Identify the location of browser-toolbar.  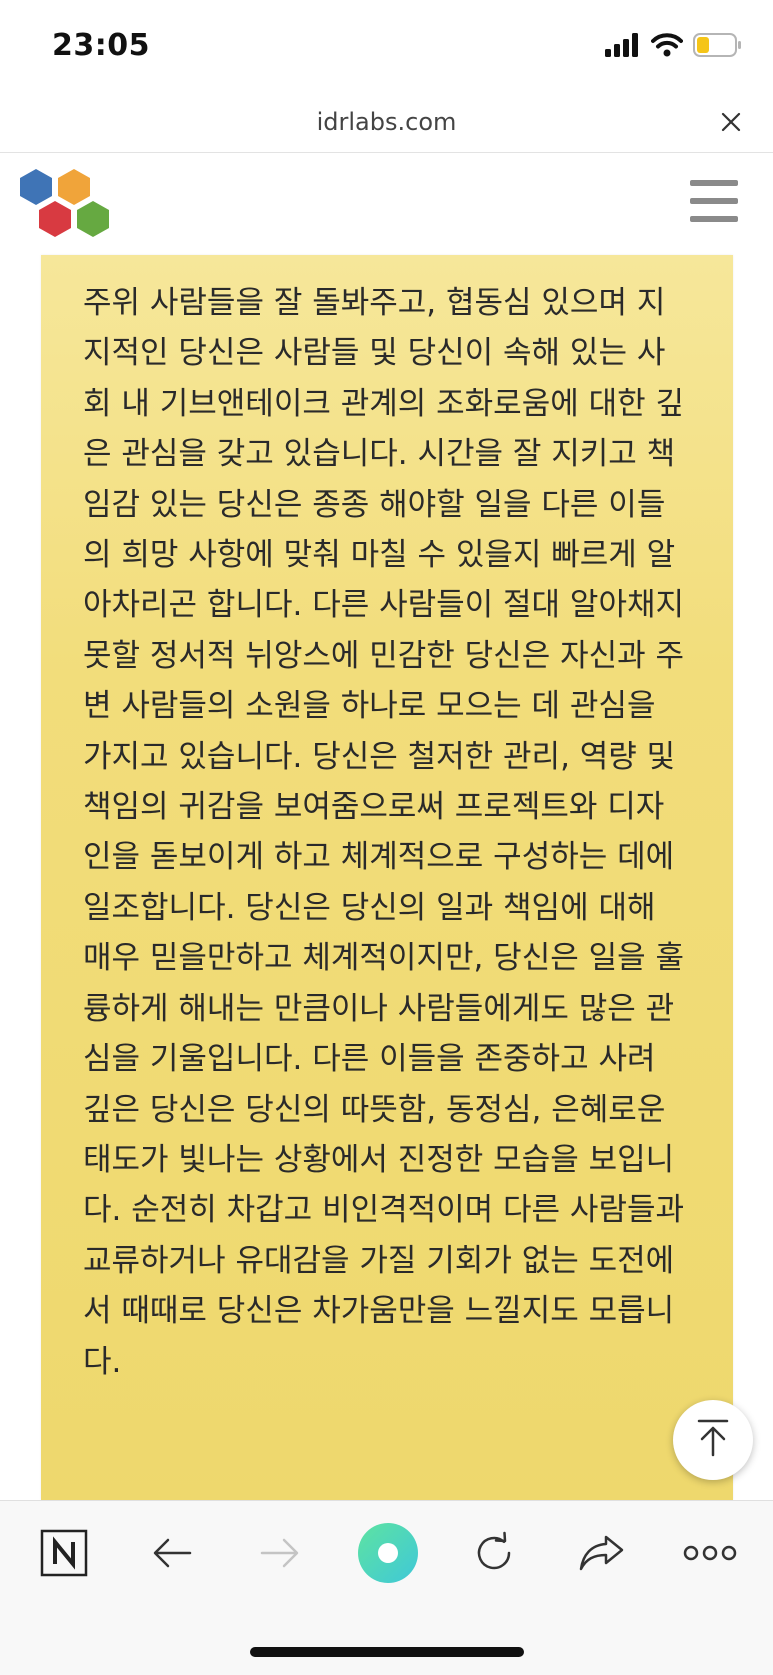
(386, 1587).